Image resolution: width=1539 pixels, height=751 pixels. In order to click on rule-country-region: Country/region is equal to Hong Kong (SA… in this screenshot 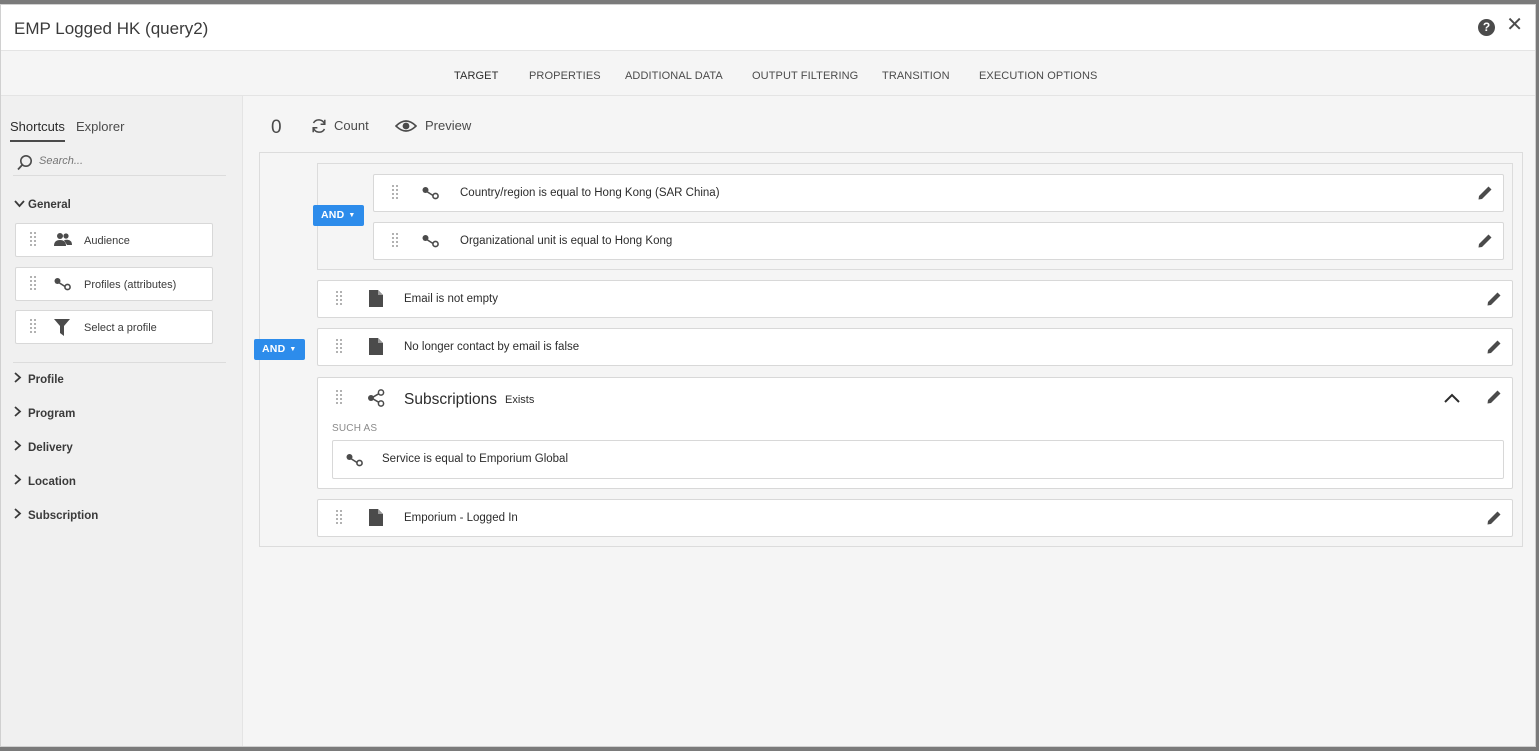, I will do `click(938, 193)`.